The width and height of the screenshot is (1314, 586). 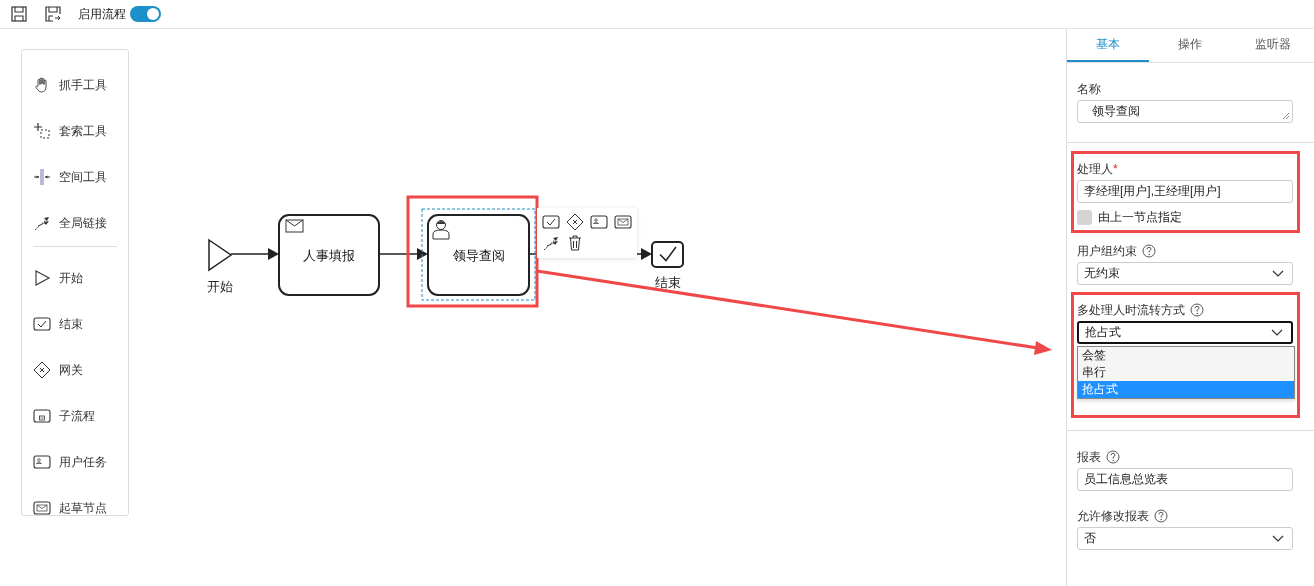 What do you see at coordinates (75, 462) in the screenshot?
I see `palette-item: 用户任务` at bounding box center [75, 462].